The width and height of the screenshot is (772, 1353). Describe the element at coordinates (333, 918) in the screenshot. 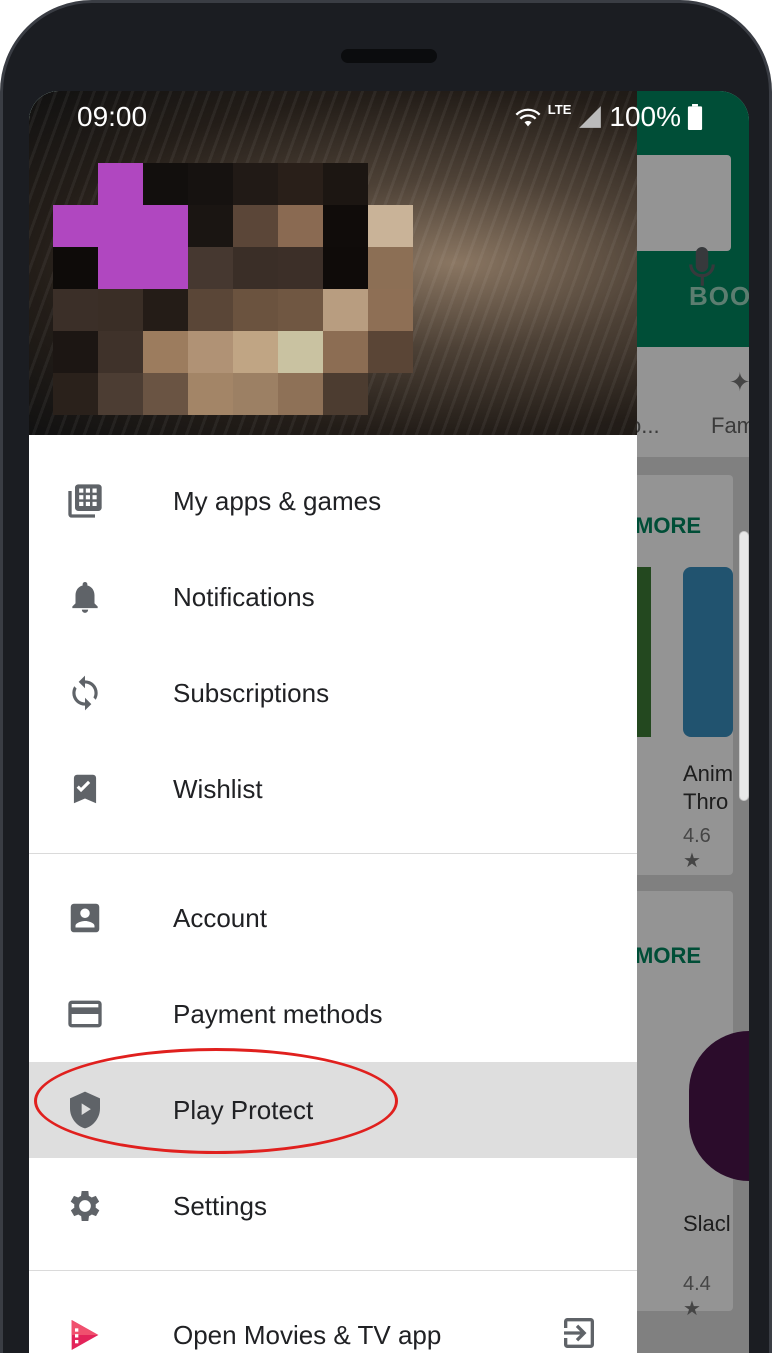

I see `menu-item-account: Account` at that location.